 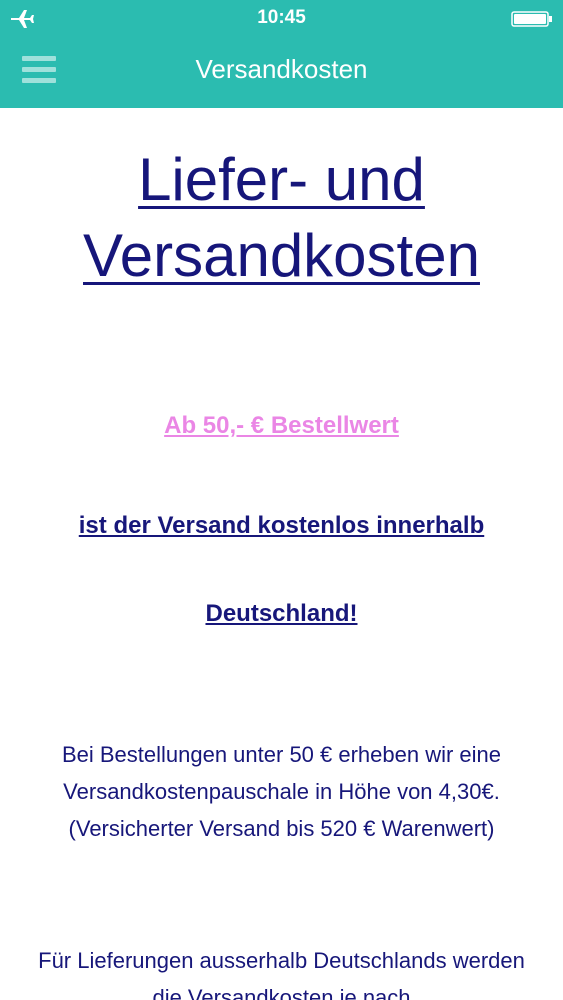 I want to click on battery-icon, so click(x=531, y=19).